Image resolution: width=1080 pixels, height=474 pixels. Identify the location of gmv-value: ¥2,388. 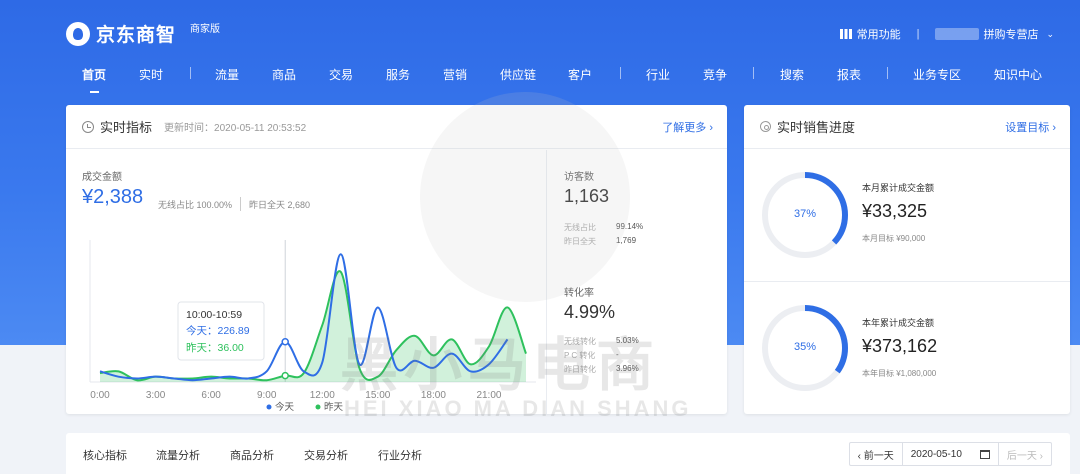
(113, 197).